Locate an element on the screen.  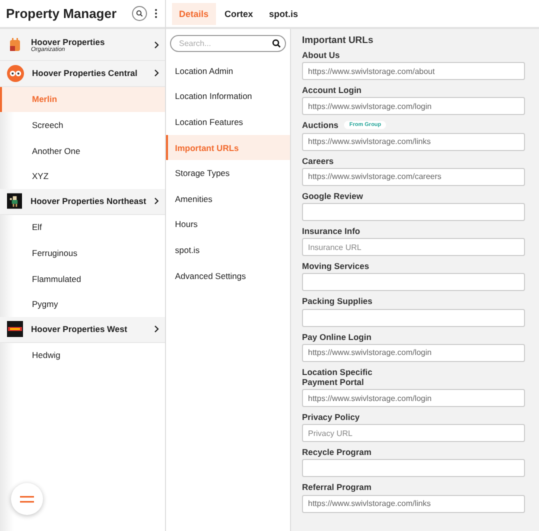
tab: spot.is is located at coordinates (284, 13).